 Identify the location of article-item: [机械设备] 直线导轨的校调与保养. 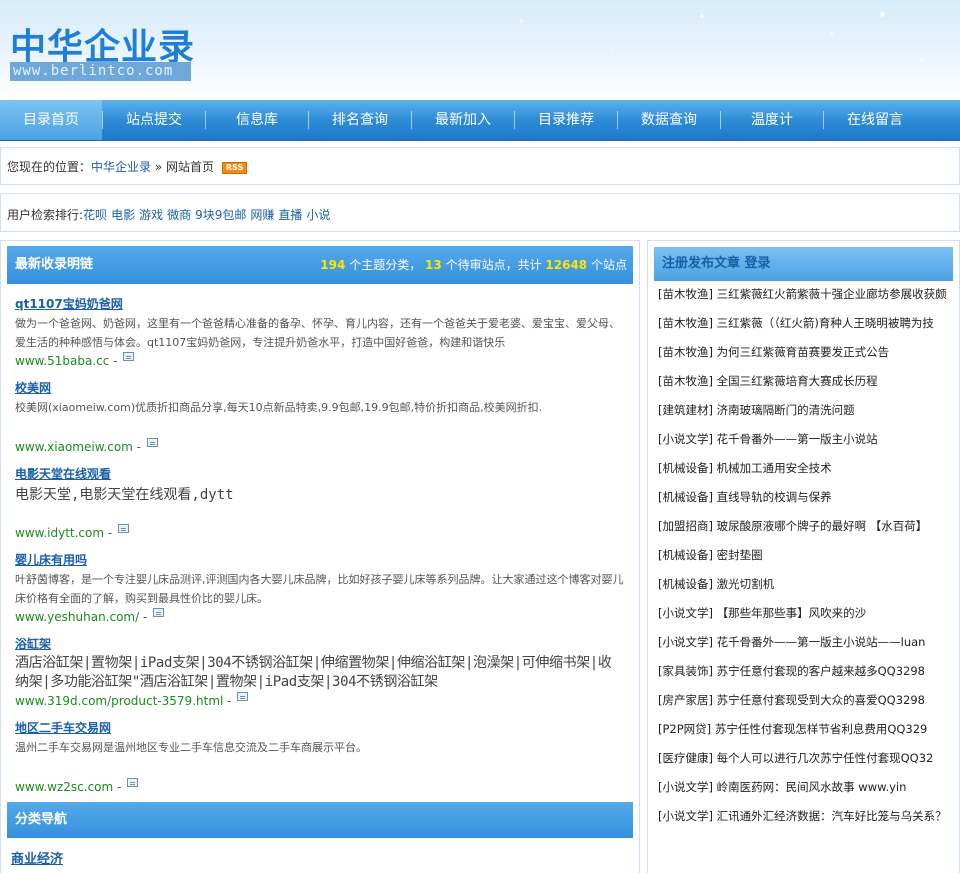
(803, 497).